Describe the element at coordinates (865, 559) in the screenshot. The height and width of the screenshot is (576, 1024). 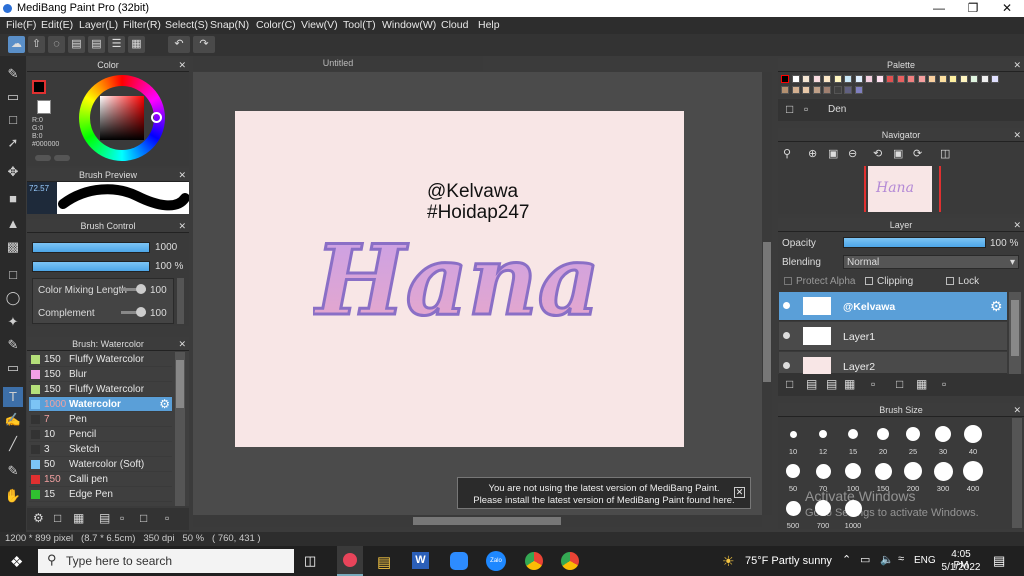
I see `battery-icon: ▭` at that location.